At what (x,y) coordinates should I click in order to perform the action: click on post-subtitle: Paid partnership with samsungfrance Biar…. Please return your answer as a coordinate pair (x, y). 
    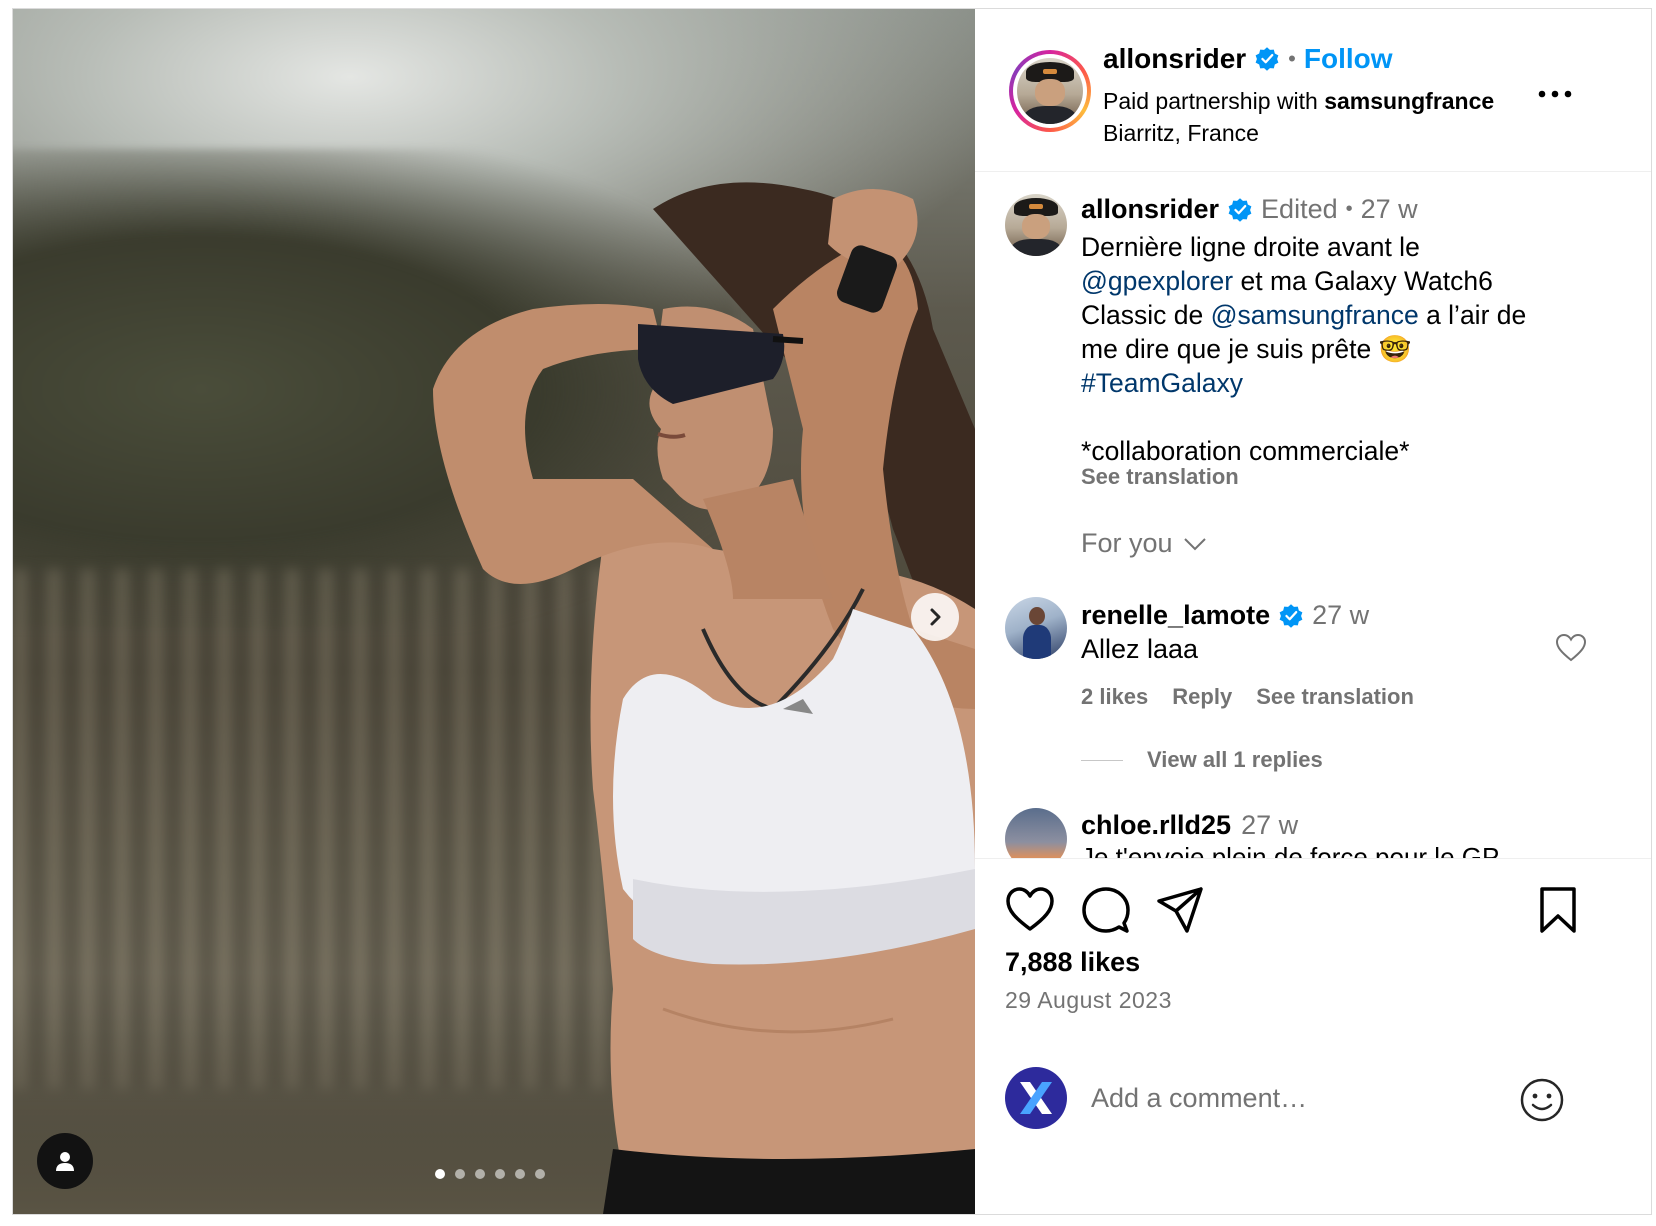
    Looking at the image, I should click on (1298, 117).